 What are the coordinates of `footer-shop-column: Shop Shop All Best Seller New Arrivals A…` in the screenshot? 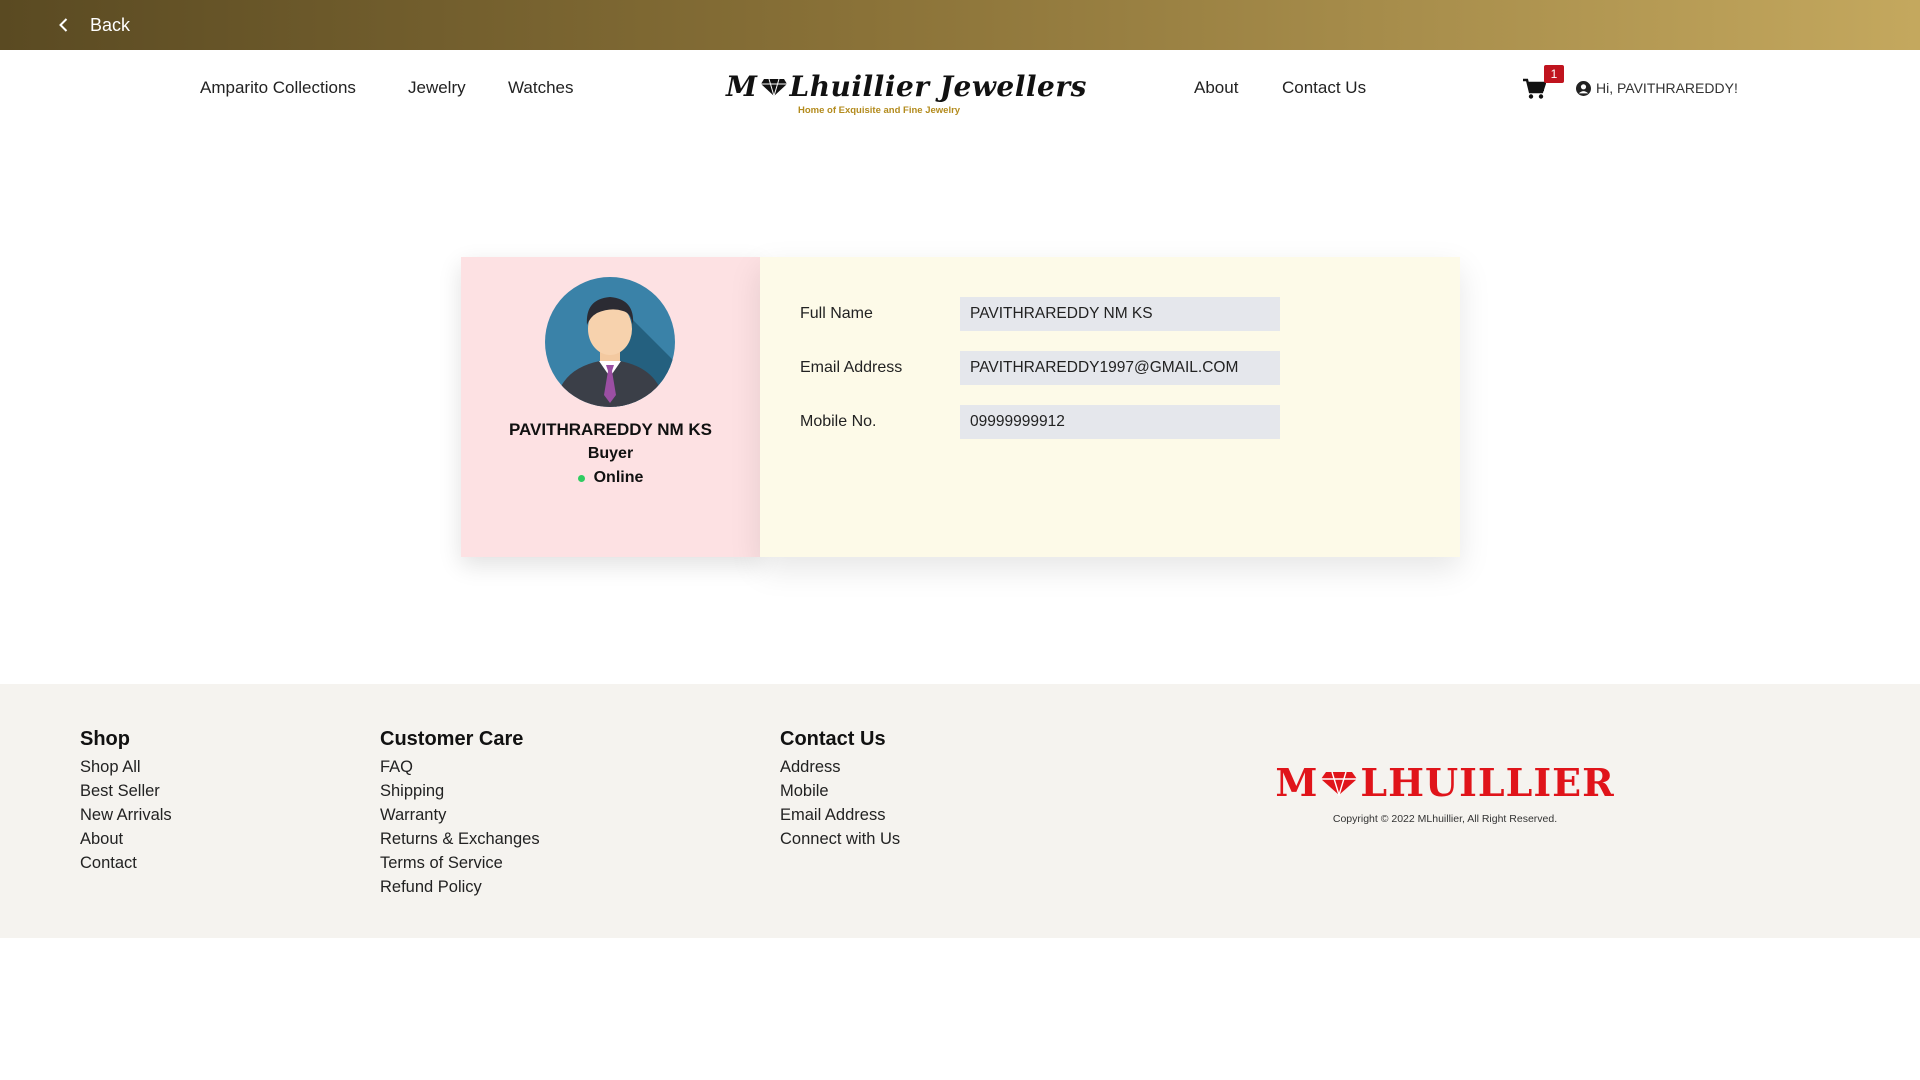 It's located at (126, 801).